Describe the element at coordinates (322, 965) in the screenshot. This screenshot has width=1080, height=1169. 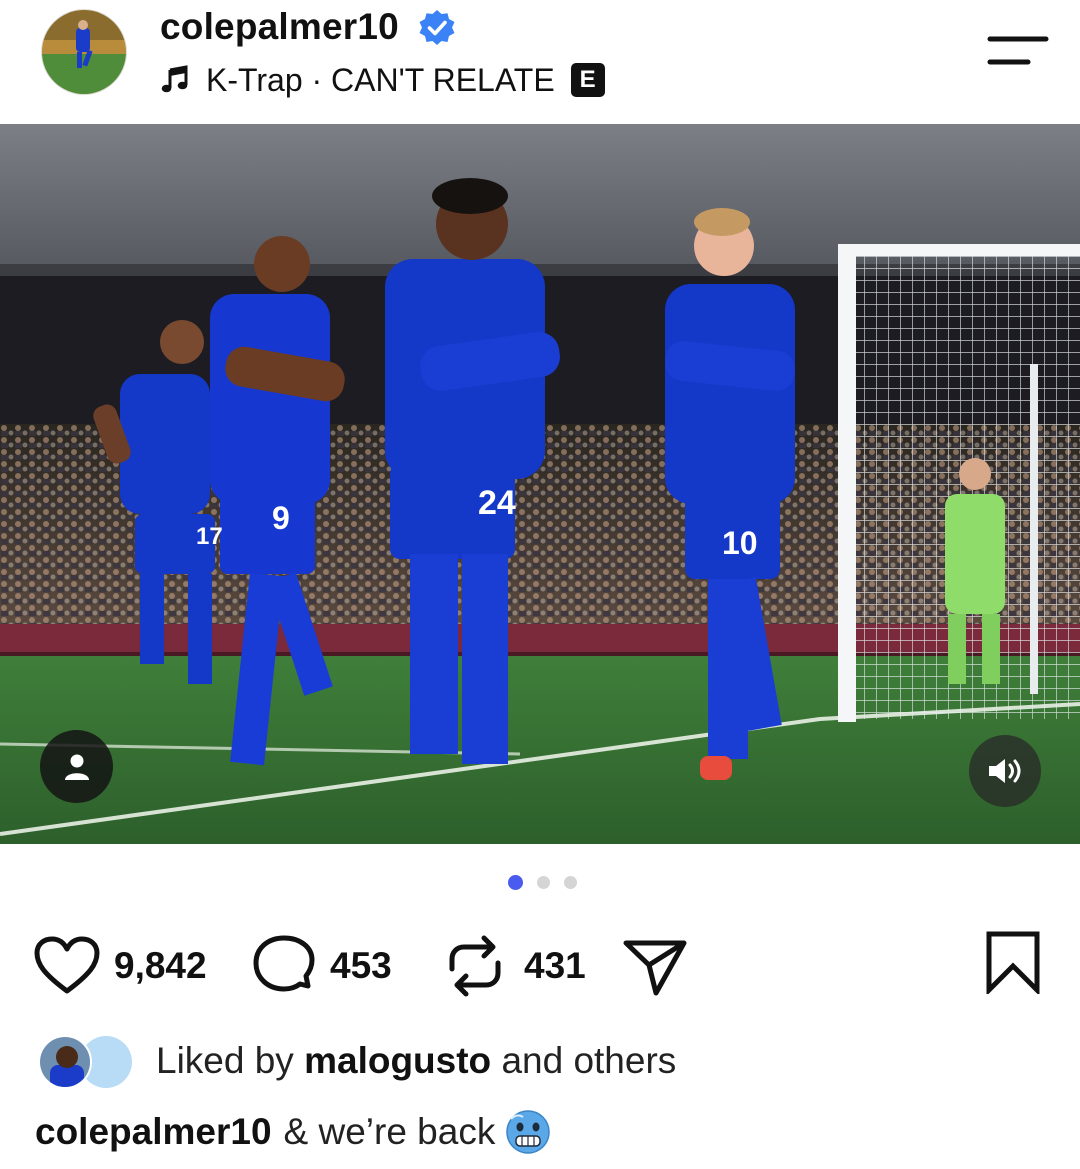
I see `comment-button: 453` at that location.